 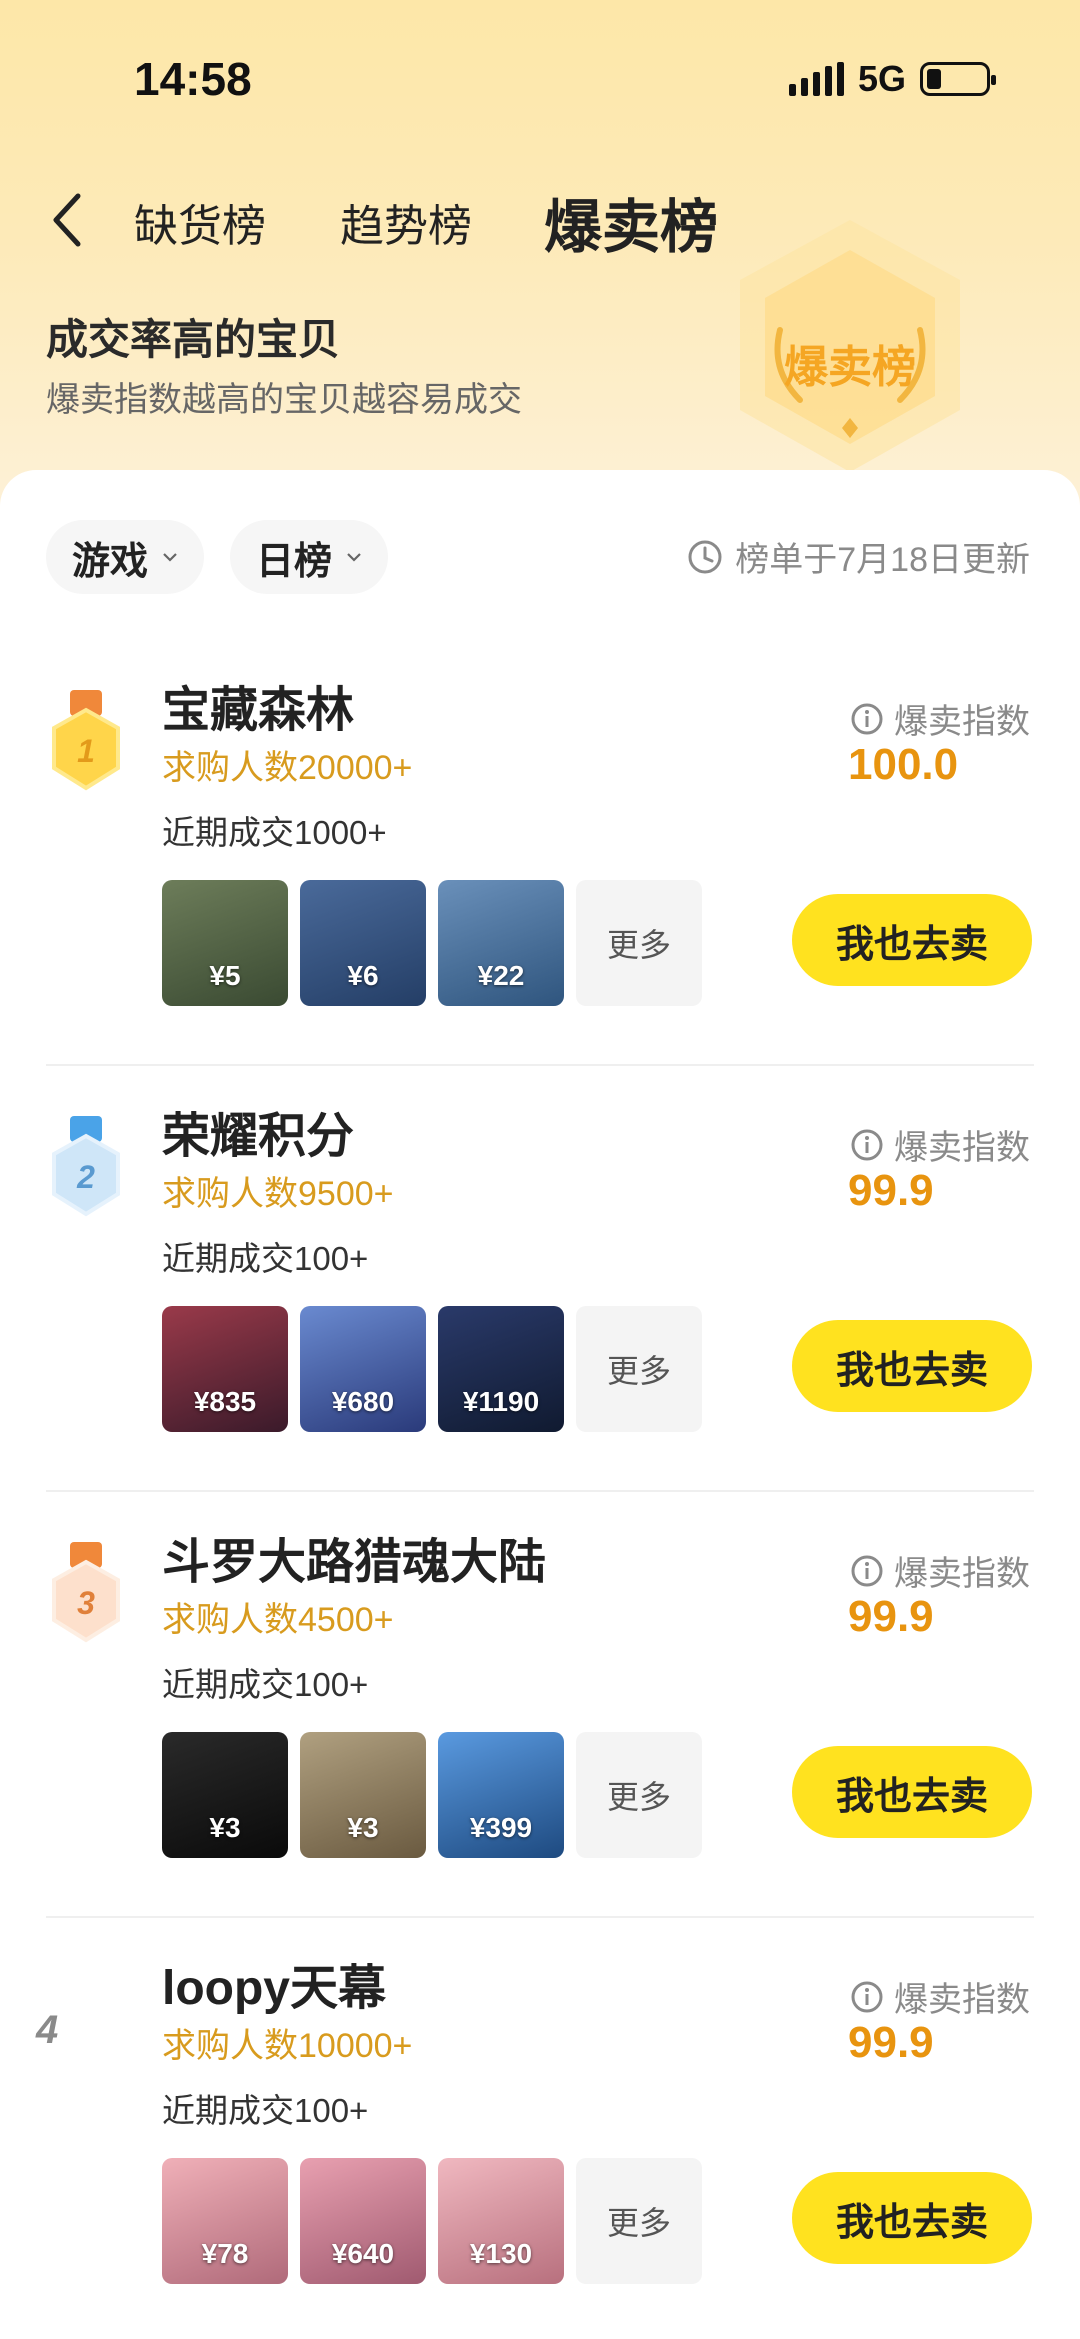 I want to click on thumbnail-price: ¥78, so click(x=225, y=2253).